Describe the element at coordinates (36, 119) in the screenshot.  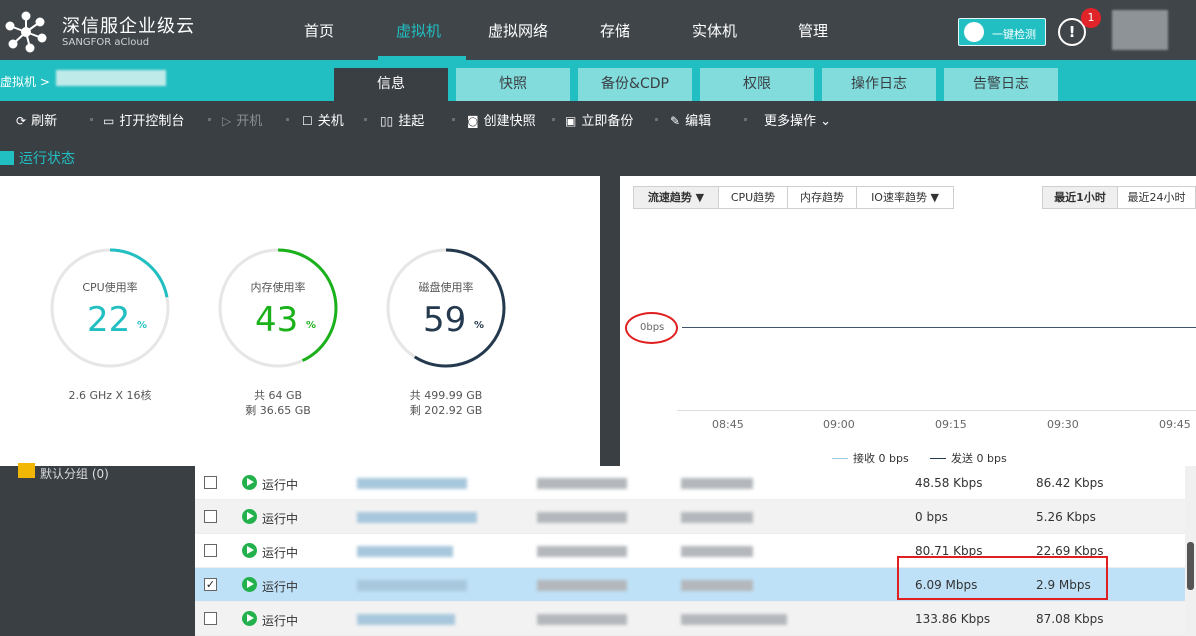
I see `refresh-button: ⟳ 刷新` at that location.